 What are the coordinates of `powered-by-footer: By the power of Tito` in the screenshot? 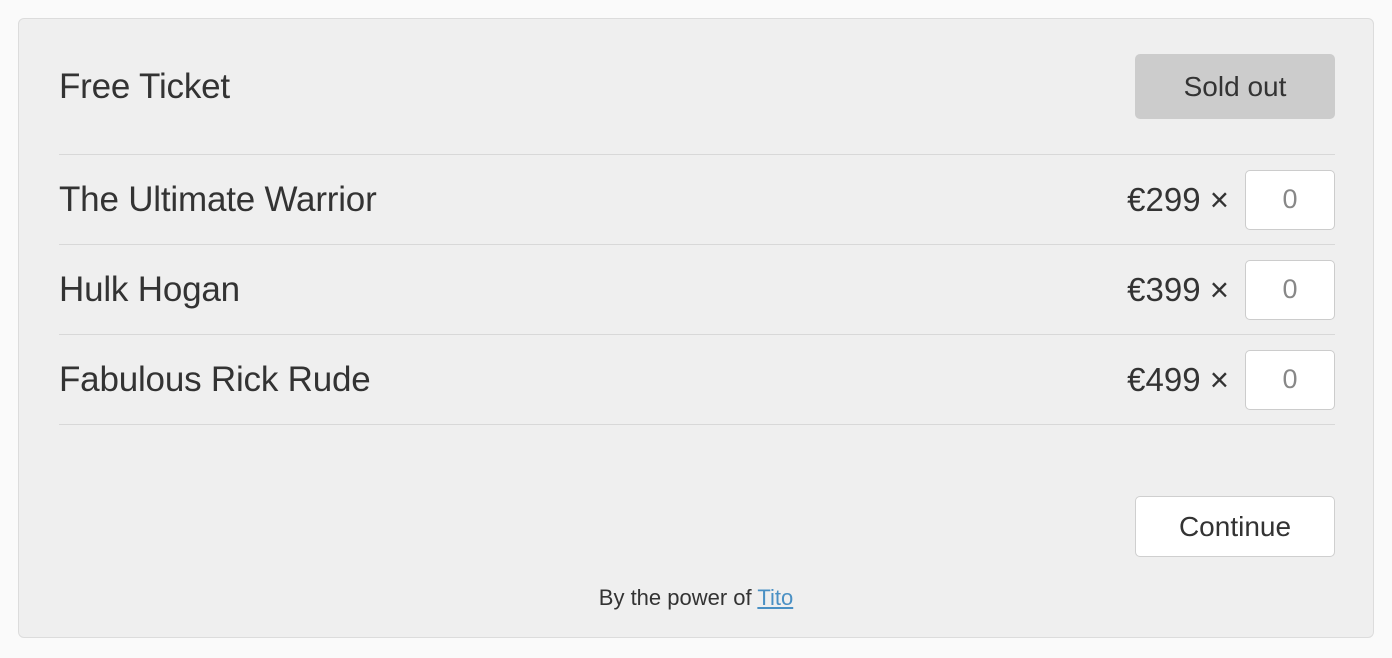 It's located at (696, 598).